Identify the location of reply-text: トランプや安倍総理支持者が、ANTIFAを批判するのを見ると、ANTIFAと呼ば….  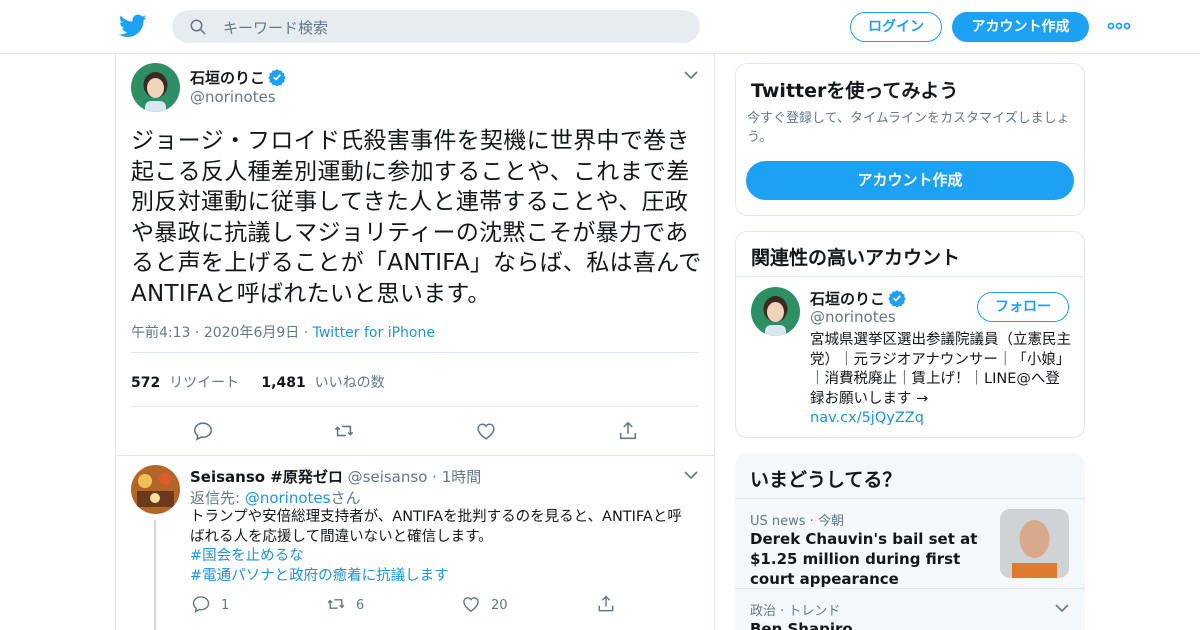
(442, 547).